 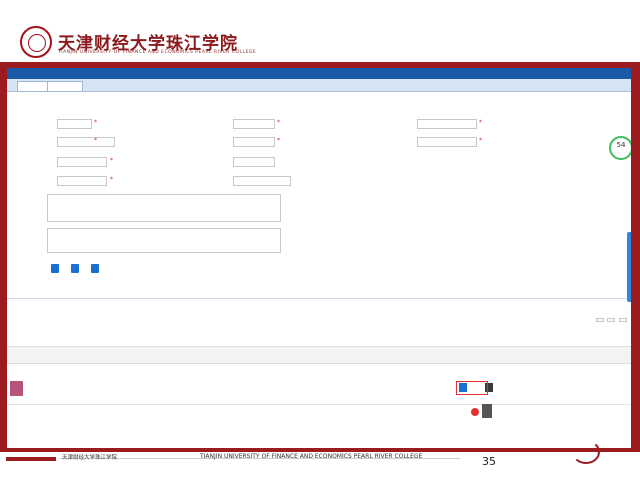 What do you see at coordinates (475, 412) in the screenshot?
I see `step-marker-icon` at bounding box center [475, 412].